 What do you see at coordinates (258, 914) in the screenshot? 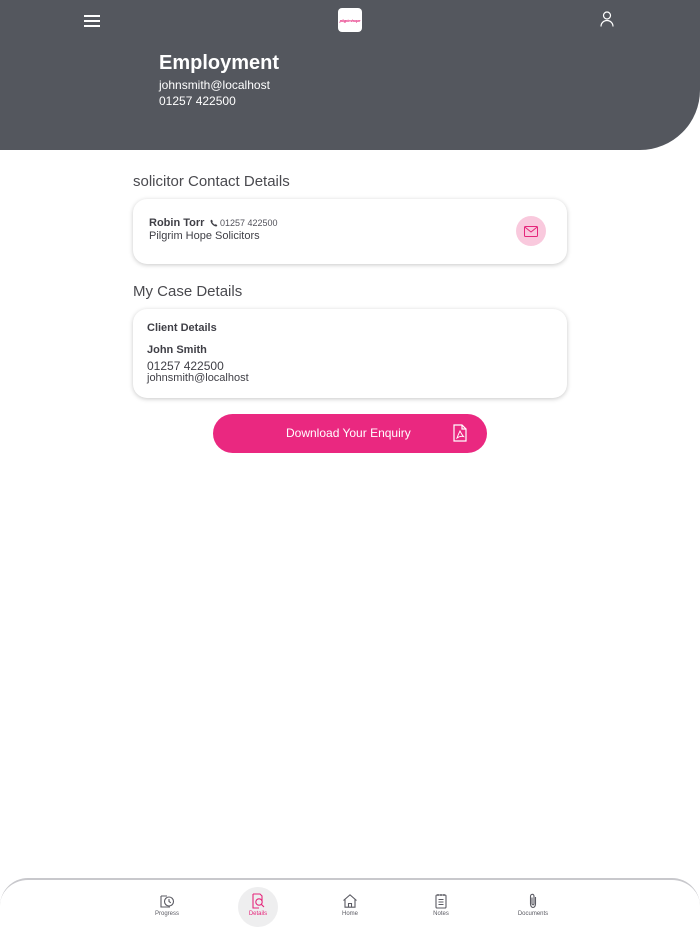
I see `nav-details-label: Details` at bounding box center [258, 914].